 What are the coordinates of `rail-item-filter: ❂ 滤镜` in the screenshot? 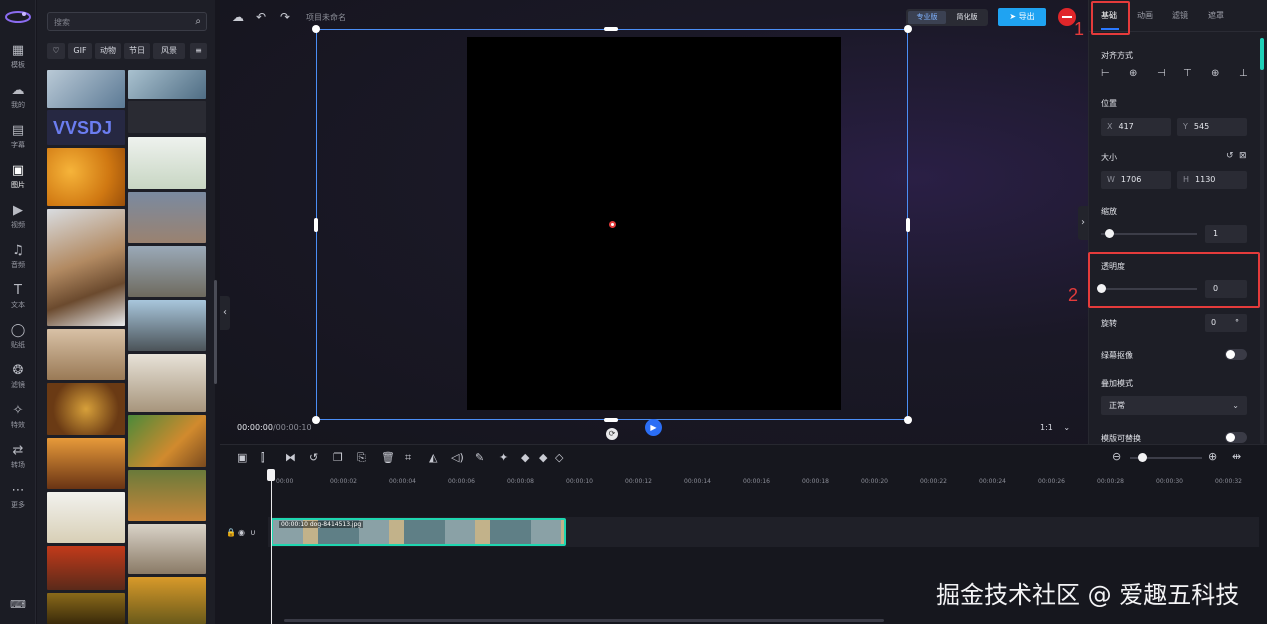 It's located at (18, 378).